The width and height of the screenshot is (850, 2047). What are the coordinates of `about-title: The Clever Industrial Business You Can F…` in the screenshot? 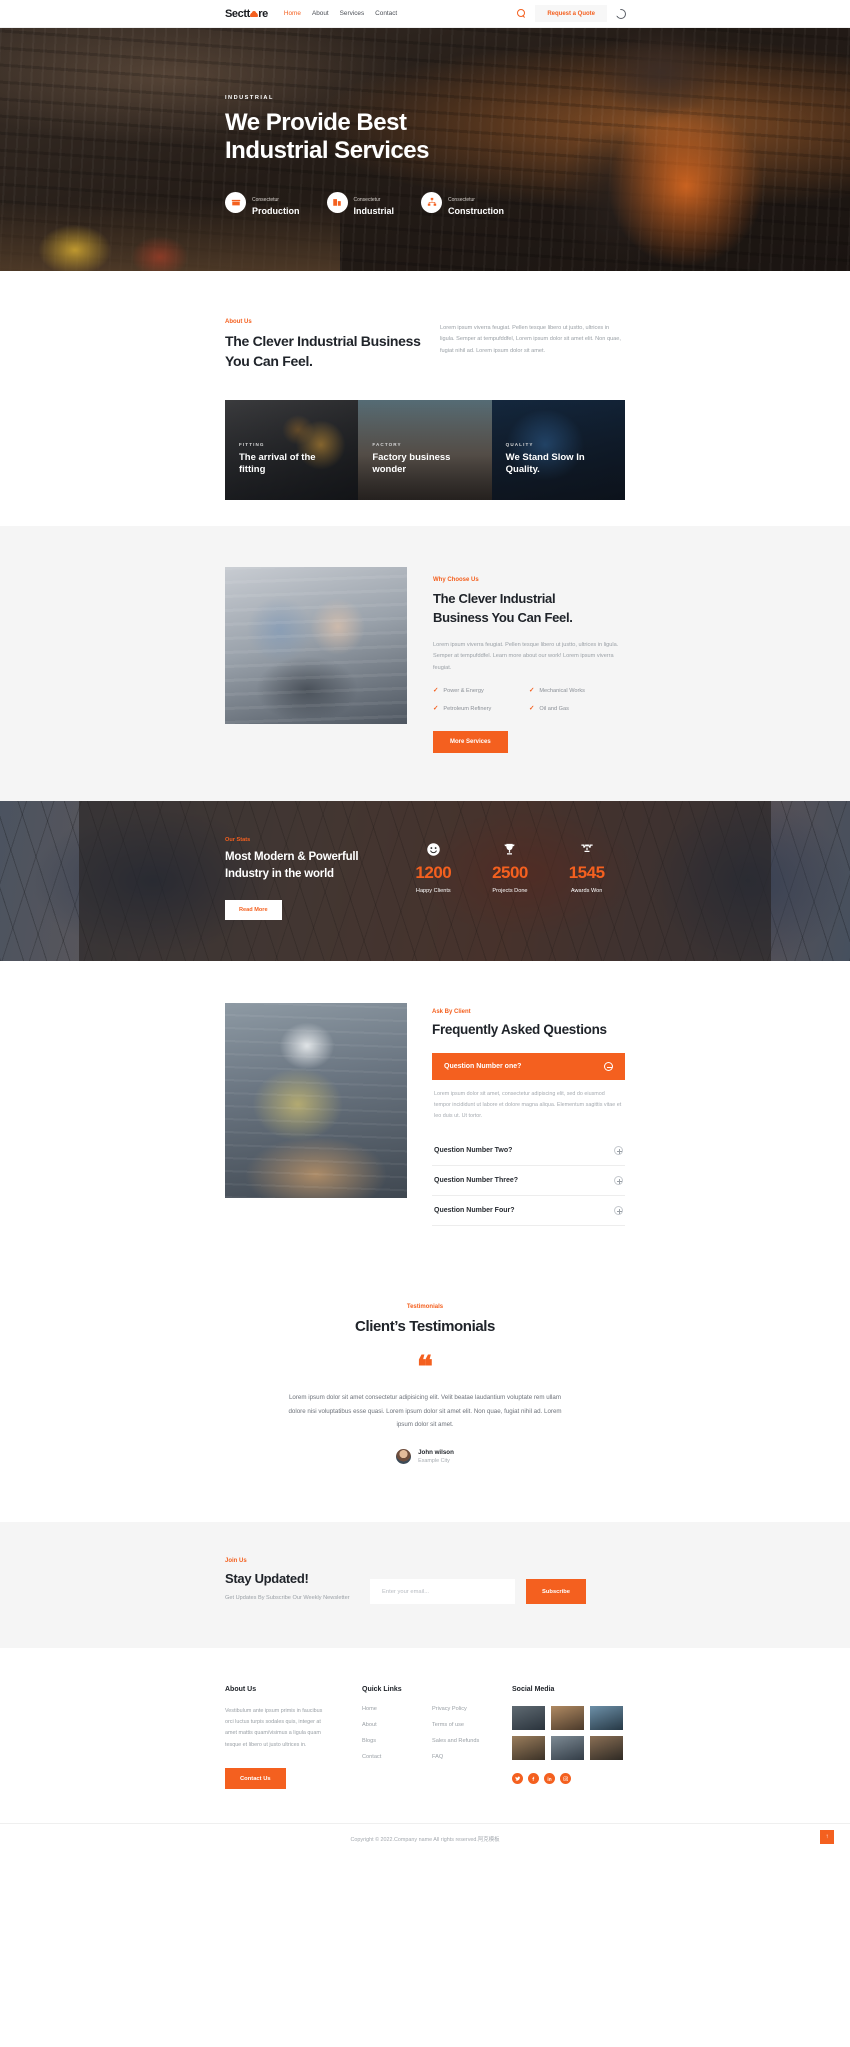 It's located at (332, 351).